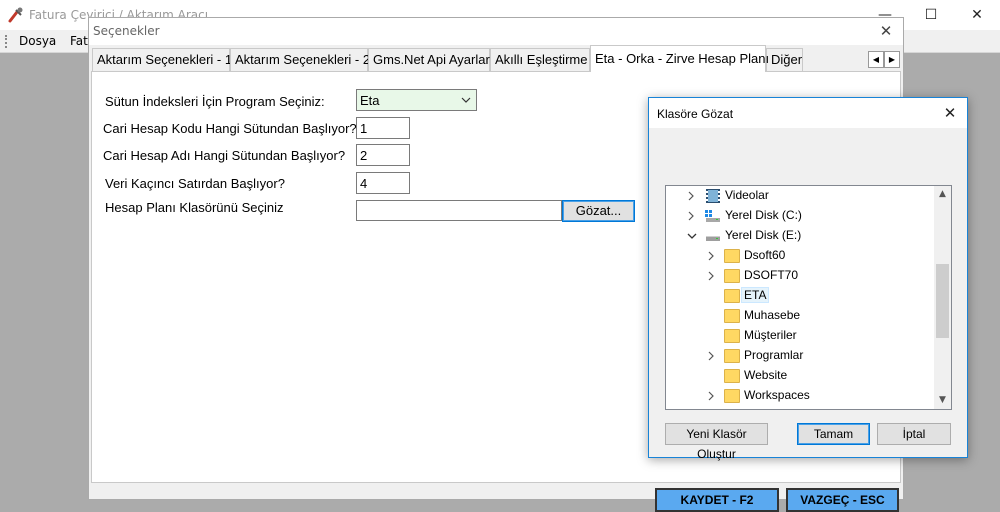 The height and width of the screenshot is (512, 1000). I want to click on arrow-left-icon: ◀, so click(876, 59).